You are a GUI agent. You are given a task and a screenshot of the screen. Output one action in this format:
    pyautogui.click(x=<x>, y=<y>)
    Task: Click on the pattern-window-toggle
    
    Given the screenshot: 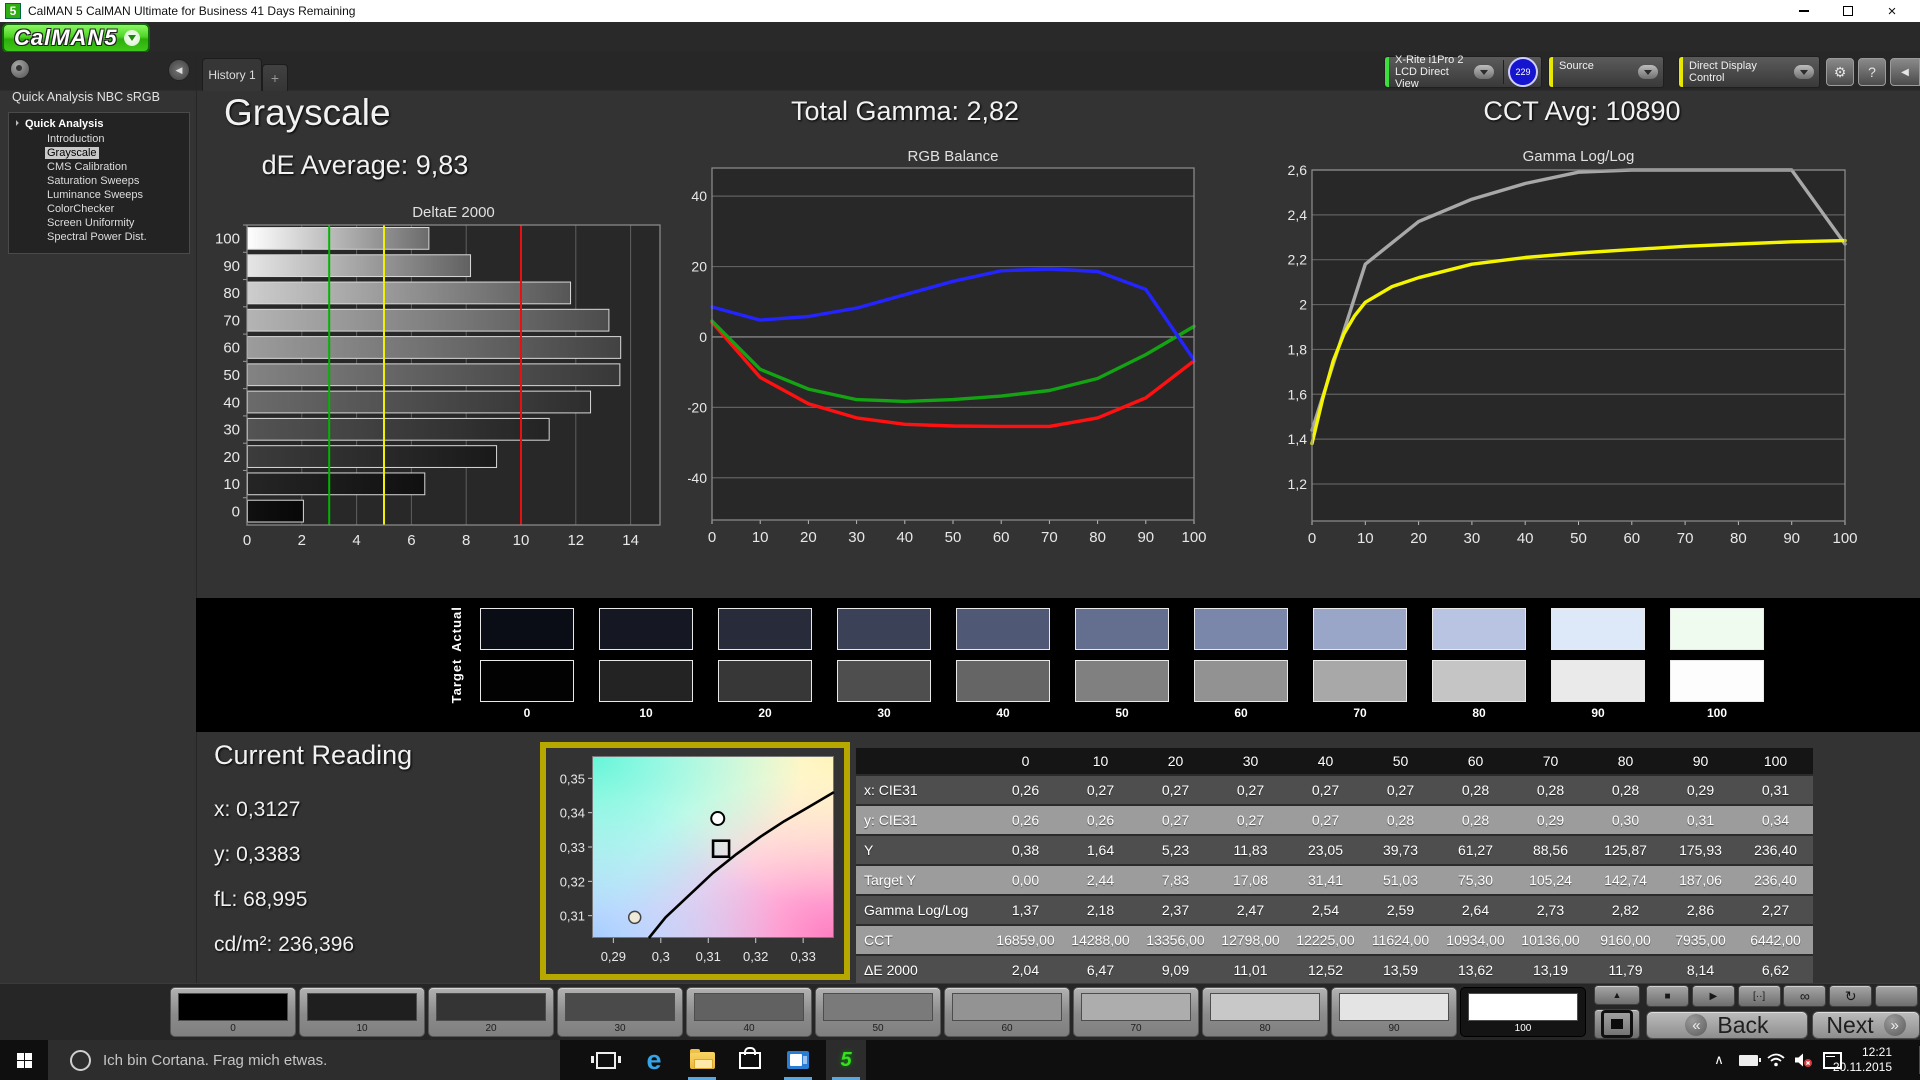 What is the action you would take?
    pyautogui.click(x=1617, y=1024)
    